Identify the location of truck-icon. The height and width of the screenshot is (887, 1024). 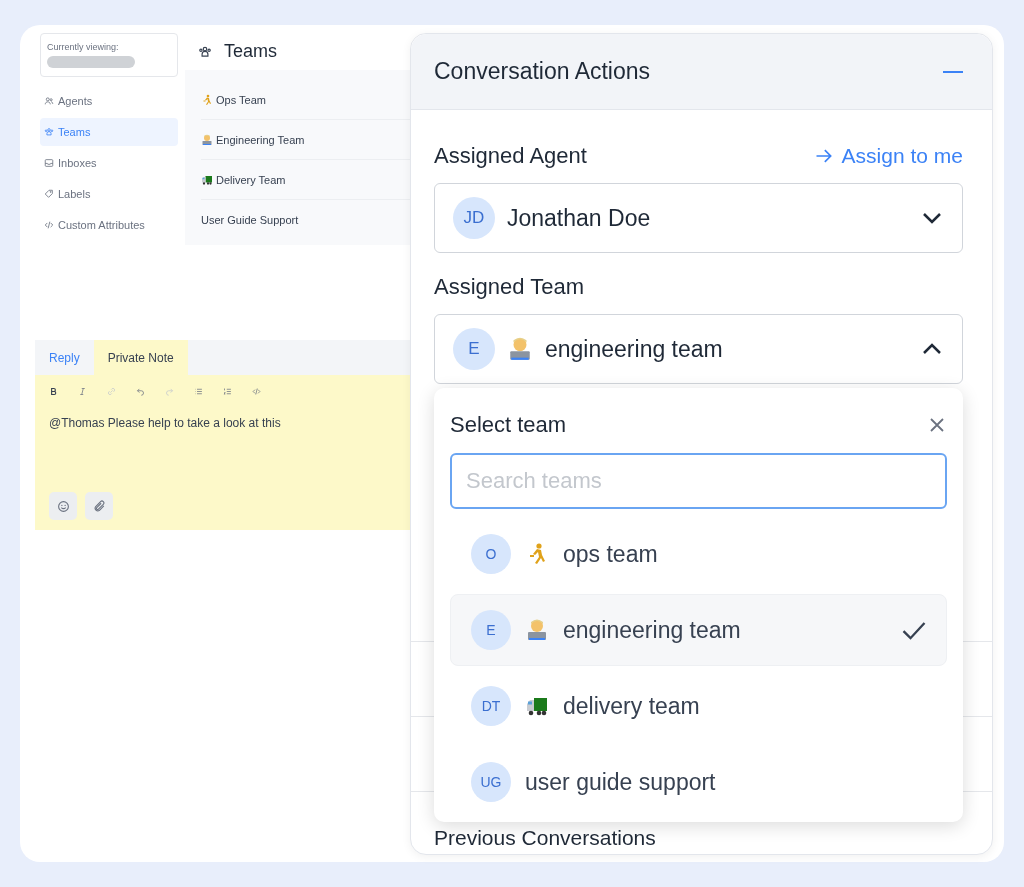
(207, 179).